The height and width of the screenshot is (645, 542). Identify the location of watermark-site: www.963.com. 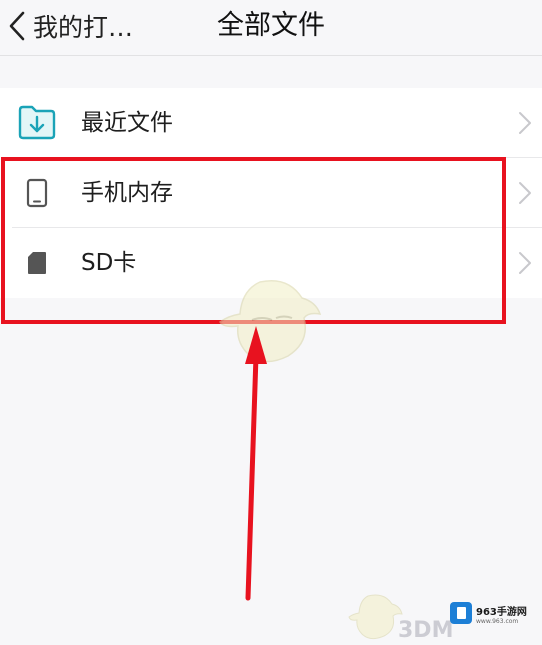
(497, 621).